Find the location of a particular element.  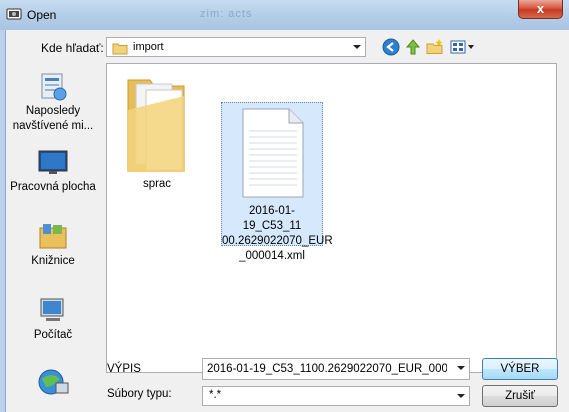

place-label: Knižnice is located at coordinates (53, 261).